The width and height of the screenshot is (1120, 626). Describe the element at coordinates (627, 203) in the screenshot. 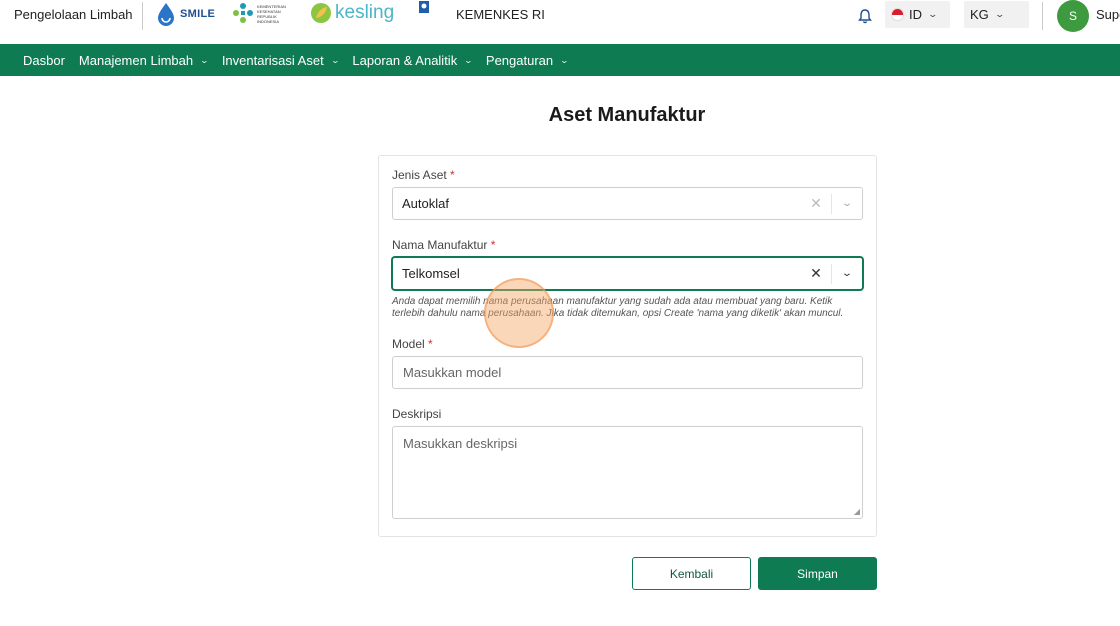

I see `asset-type-select: Autoklaf ✕ ⌄` at that location.